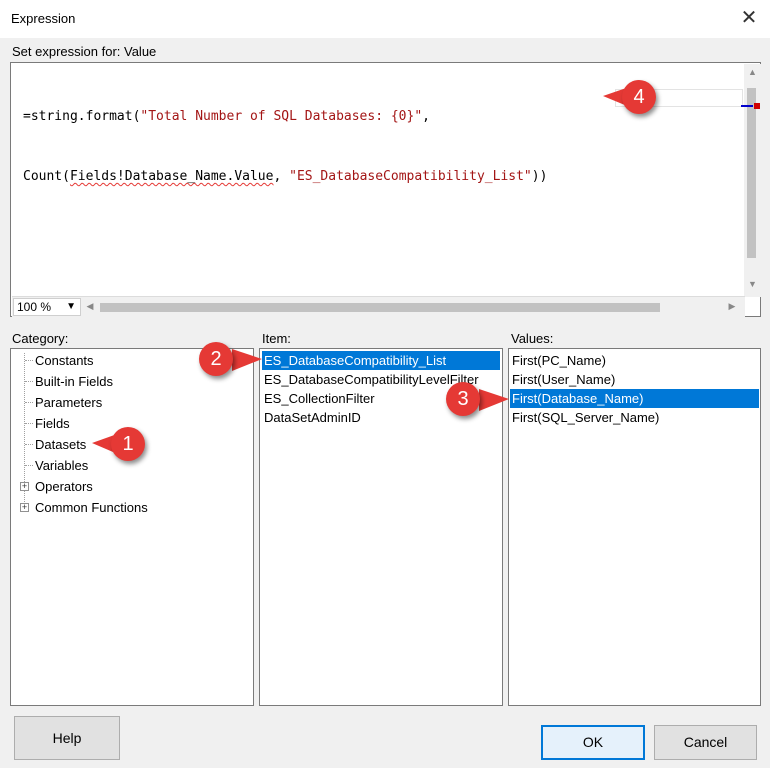 Image resolution: width=770 pixels, height=768 pixels. I want to click on item-es-collectionfilter: ES_CollectionFilter, so click(319, 398).